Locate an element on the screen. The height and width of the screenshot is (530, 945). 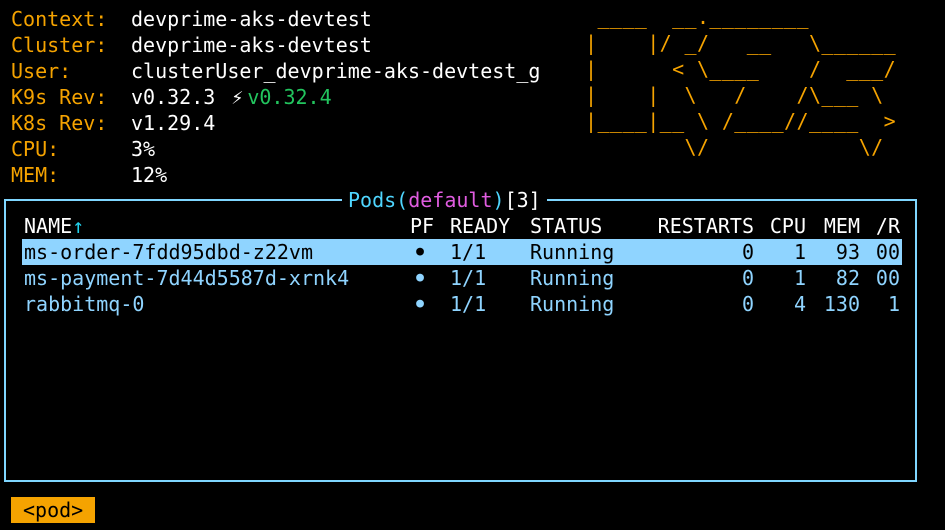
panel-title: Pods(default)[3] is located at coordinates (444, 200).